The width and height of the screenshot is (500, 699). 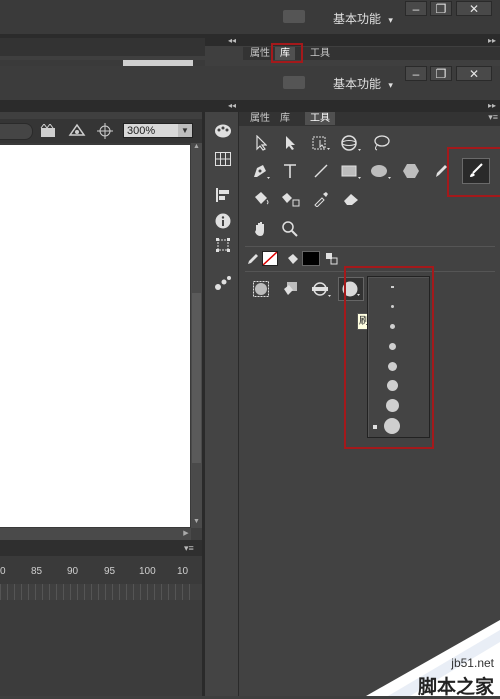 What do you see at coordinates (189, 548) in the screenshot?
I see `timeline-menu-icon: ▾≡` at bounding box center [189, 548].